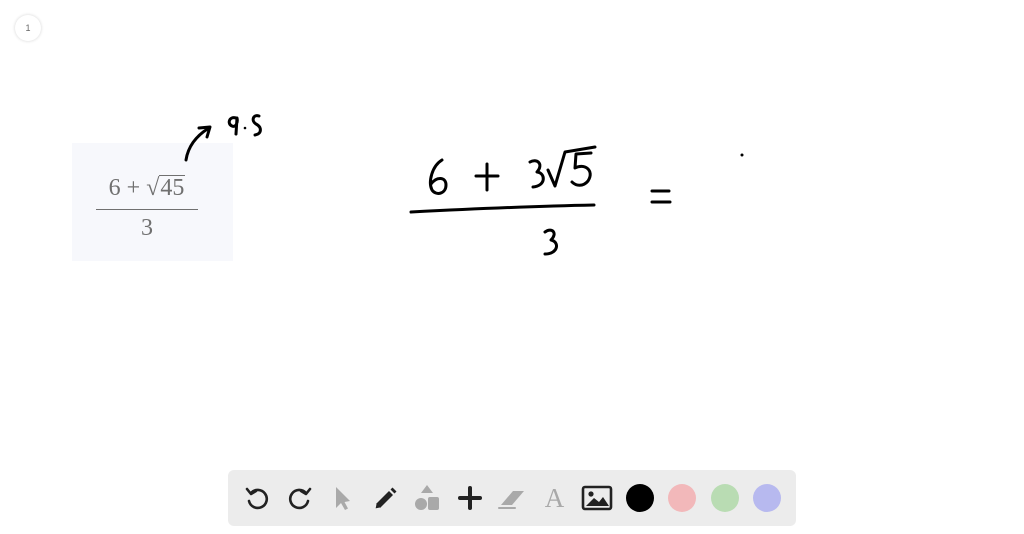  What do you see at coordinates (153, 188) in the screenshot?
I see `sqrt-symbol: √` at bounding box center [153, 188].